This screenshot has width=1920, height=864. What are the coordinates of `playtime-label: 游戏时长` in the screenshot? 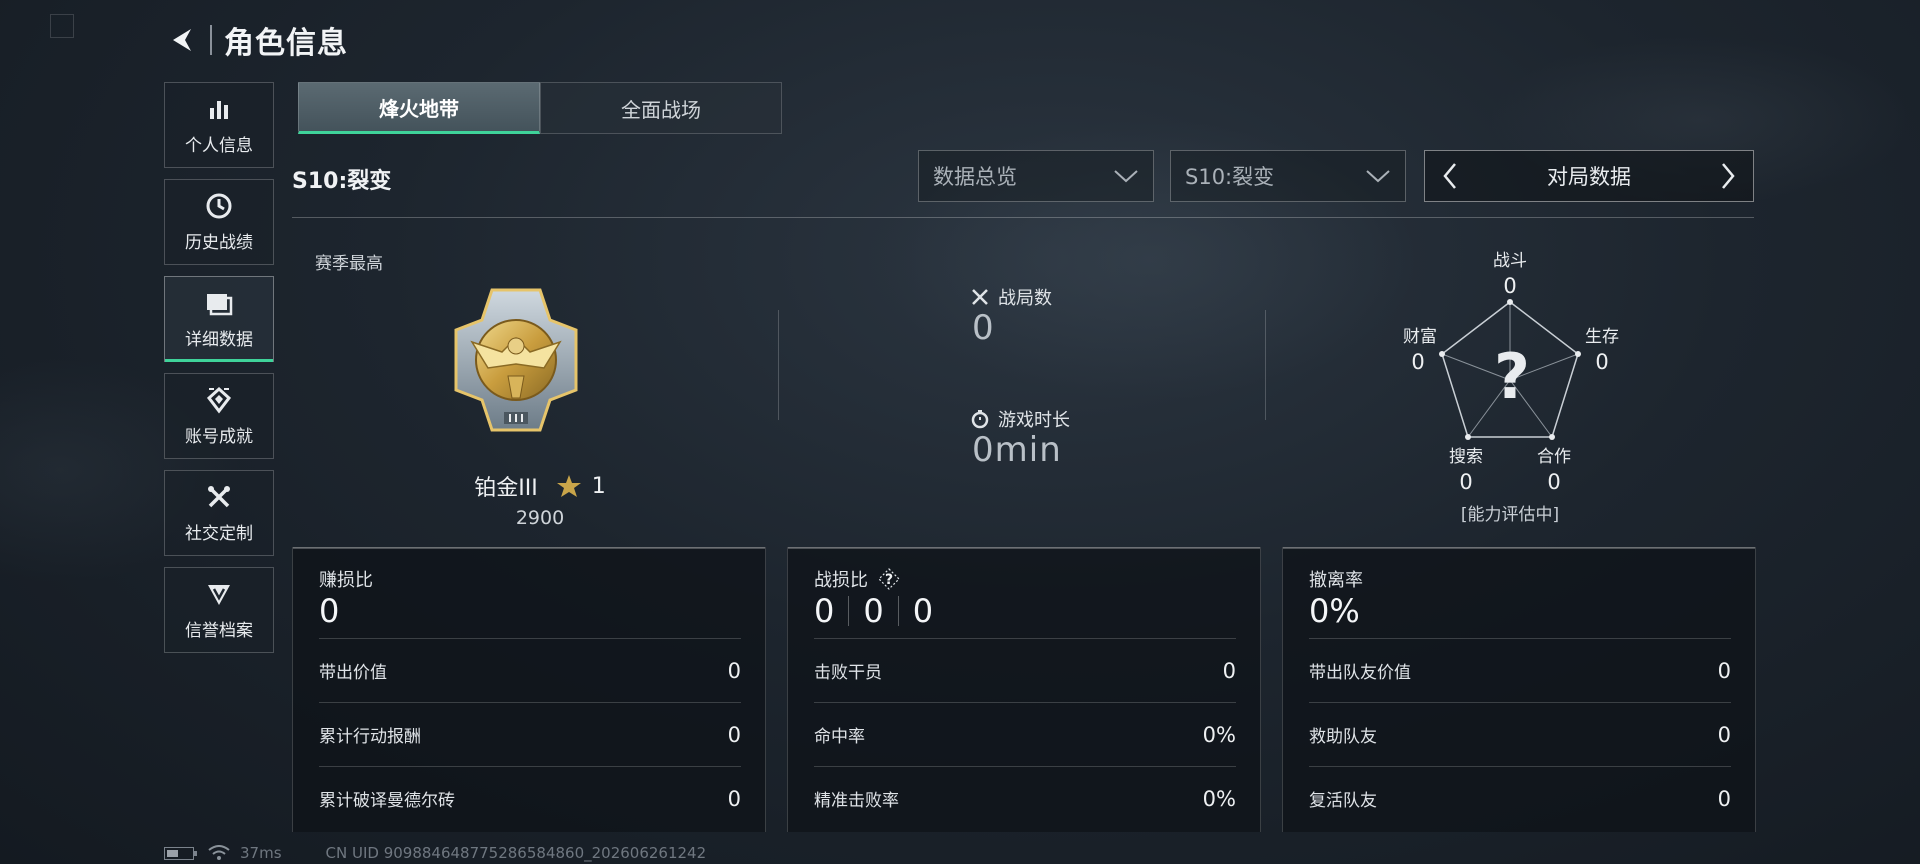 It's located at (1034, 420).